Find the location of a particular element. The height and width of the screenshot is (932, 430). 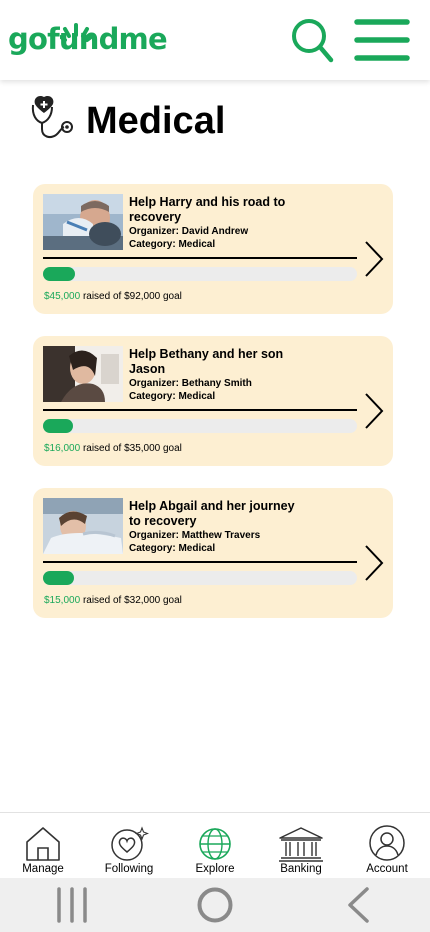

goal-text: raised of $32,000 goal is located at coordinates (132, 600).